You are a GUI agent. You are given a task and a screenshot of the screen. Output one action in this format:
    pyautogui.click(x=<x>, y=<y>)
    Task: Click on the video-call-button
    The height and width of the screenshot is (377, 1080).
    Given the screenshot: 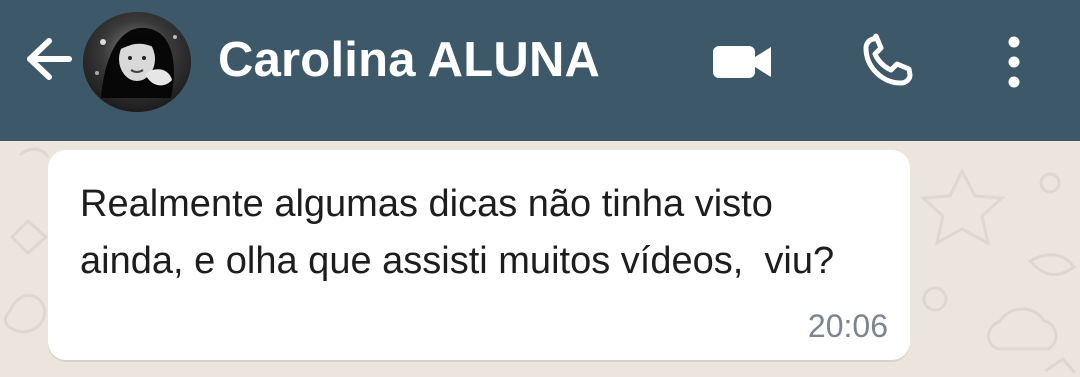 What is the action you would take?
    pyautogui.click(x=742, y=62)
    